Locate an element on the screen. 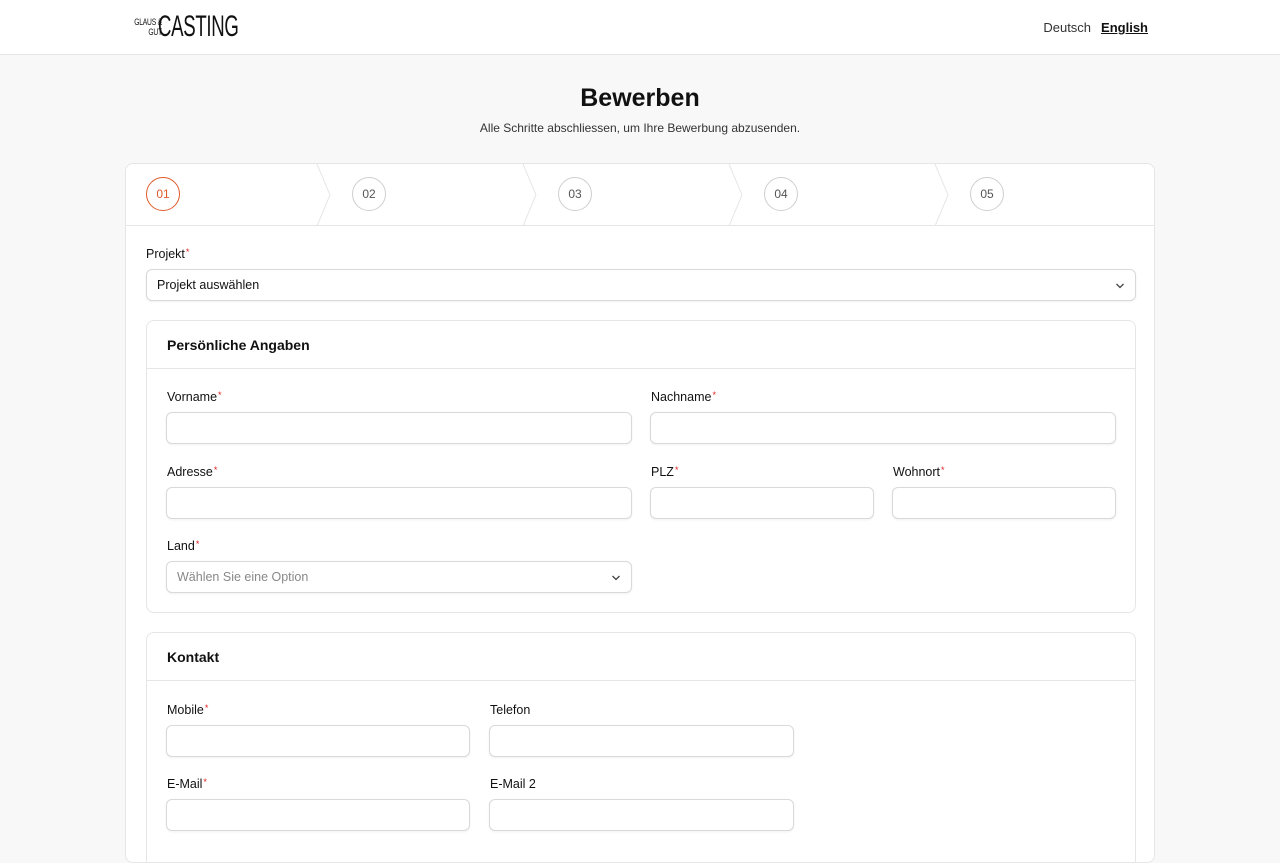 Image resolution: width=1280 pixels, height=863 pixels. phone-label: Telefon is located at coordinates (510, 710).